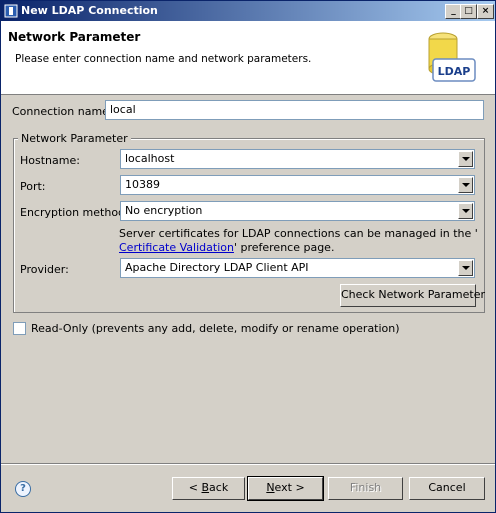  What do you see at coordinates (297, 211) in the screenshot?
I see `encryption-select: No encryption` at bounding box center [297, 211].